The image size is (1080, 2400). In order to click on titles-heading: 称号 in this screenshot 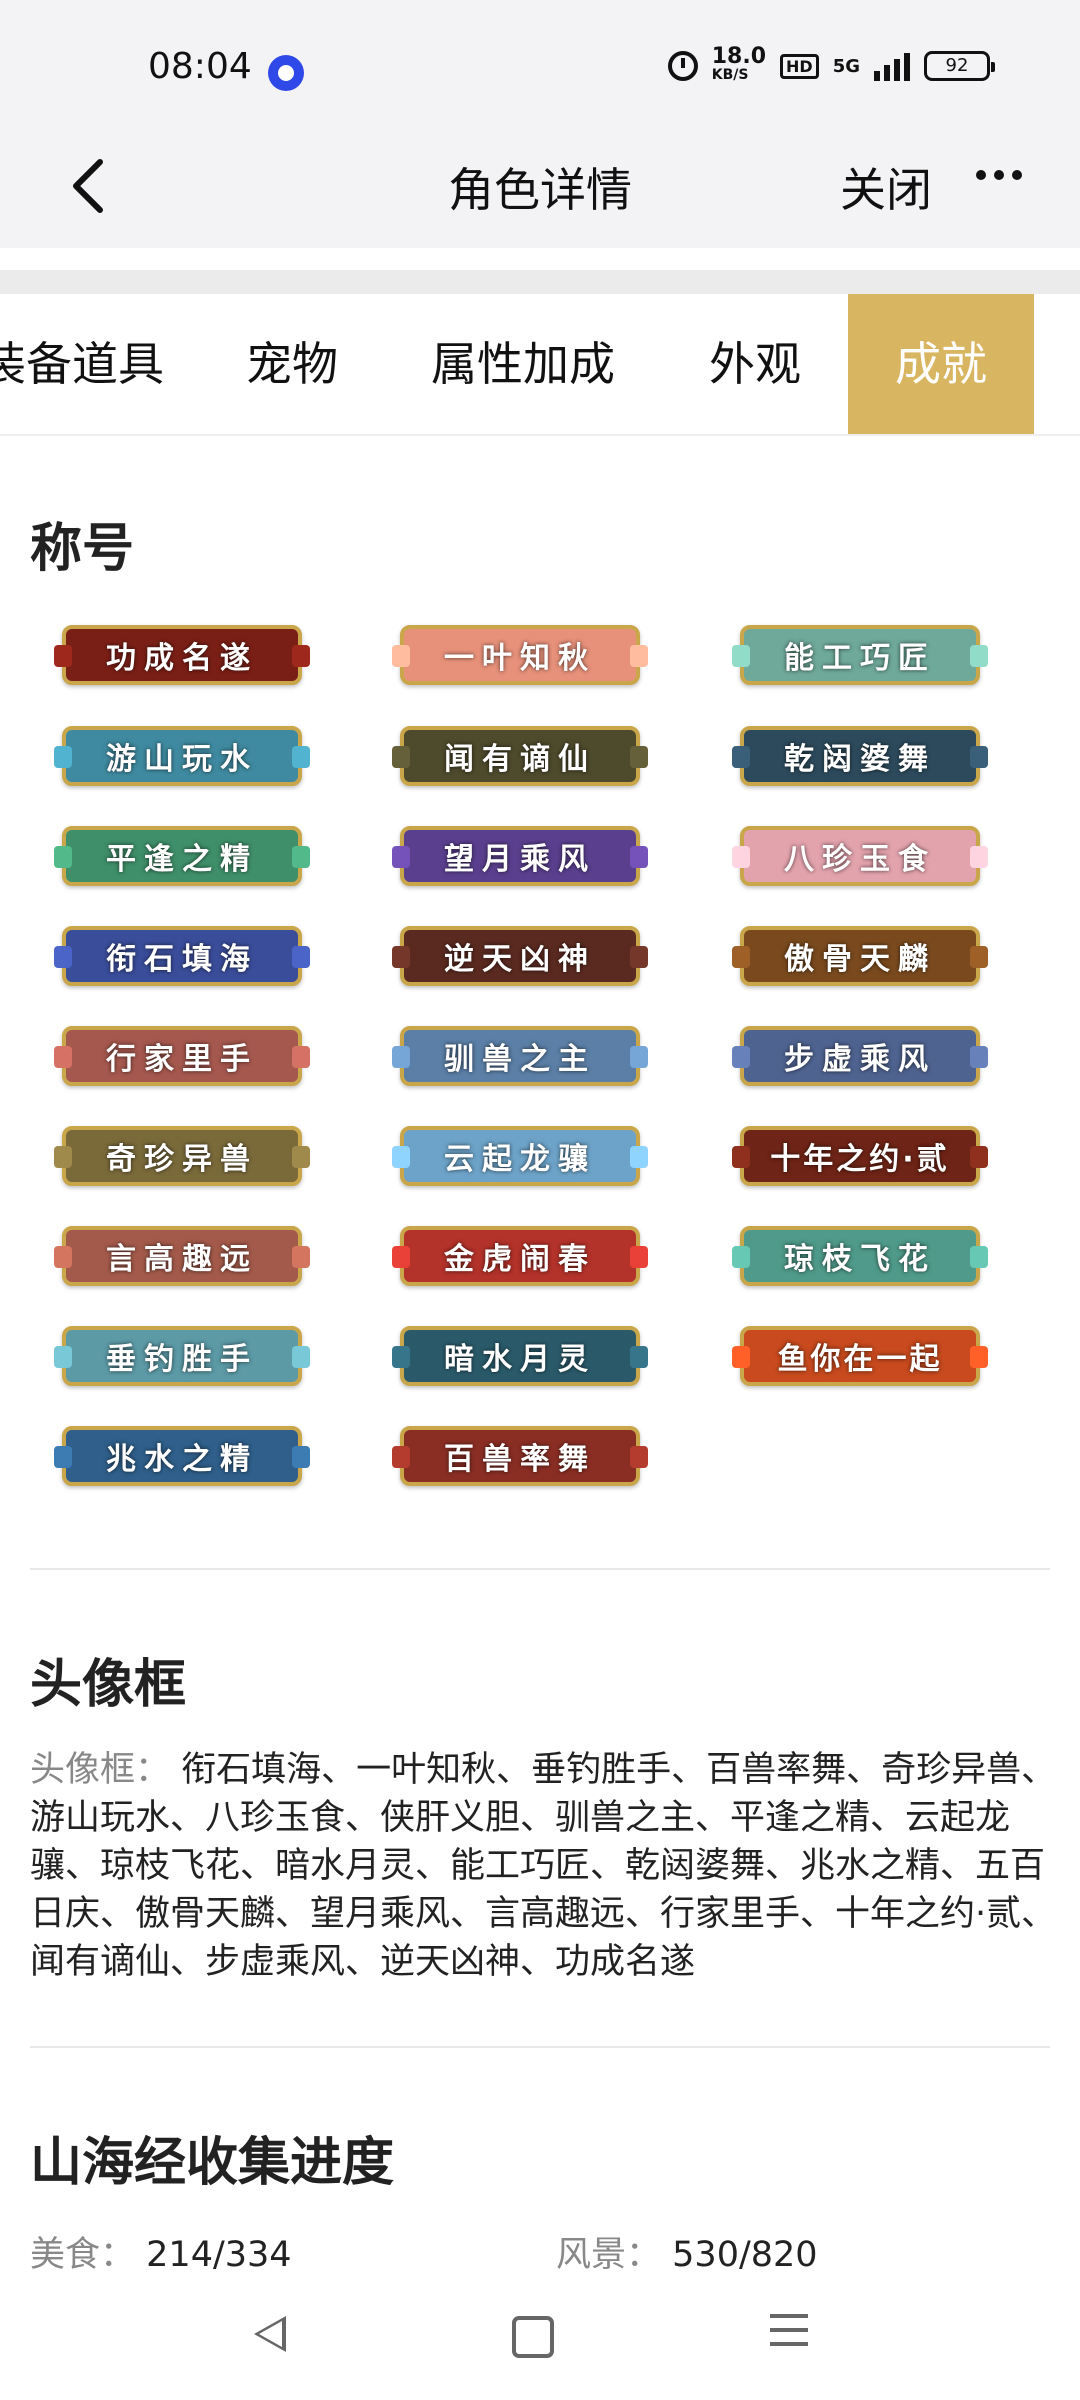, I will do `click(82, 549)`.